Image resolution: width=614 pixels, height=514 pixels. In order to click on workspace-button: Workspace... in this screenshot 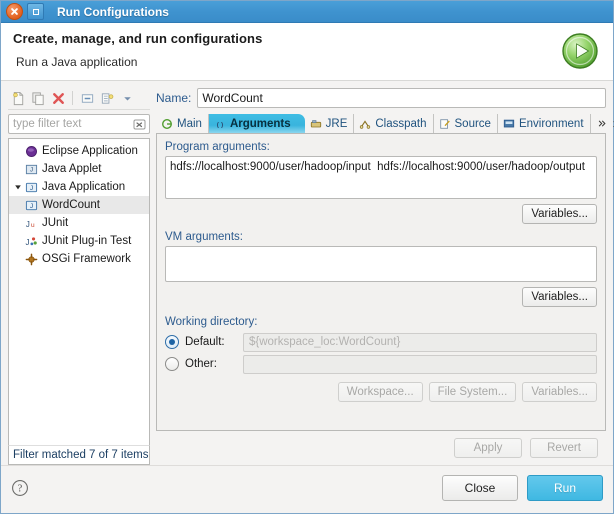, I will do `click(380, 392)`.